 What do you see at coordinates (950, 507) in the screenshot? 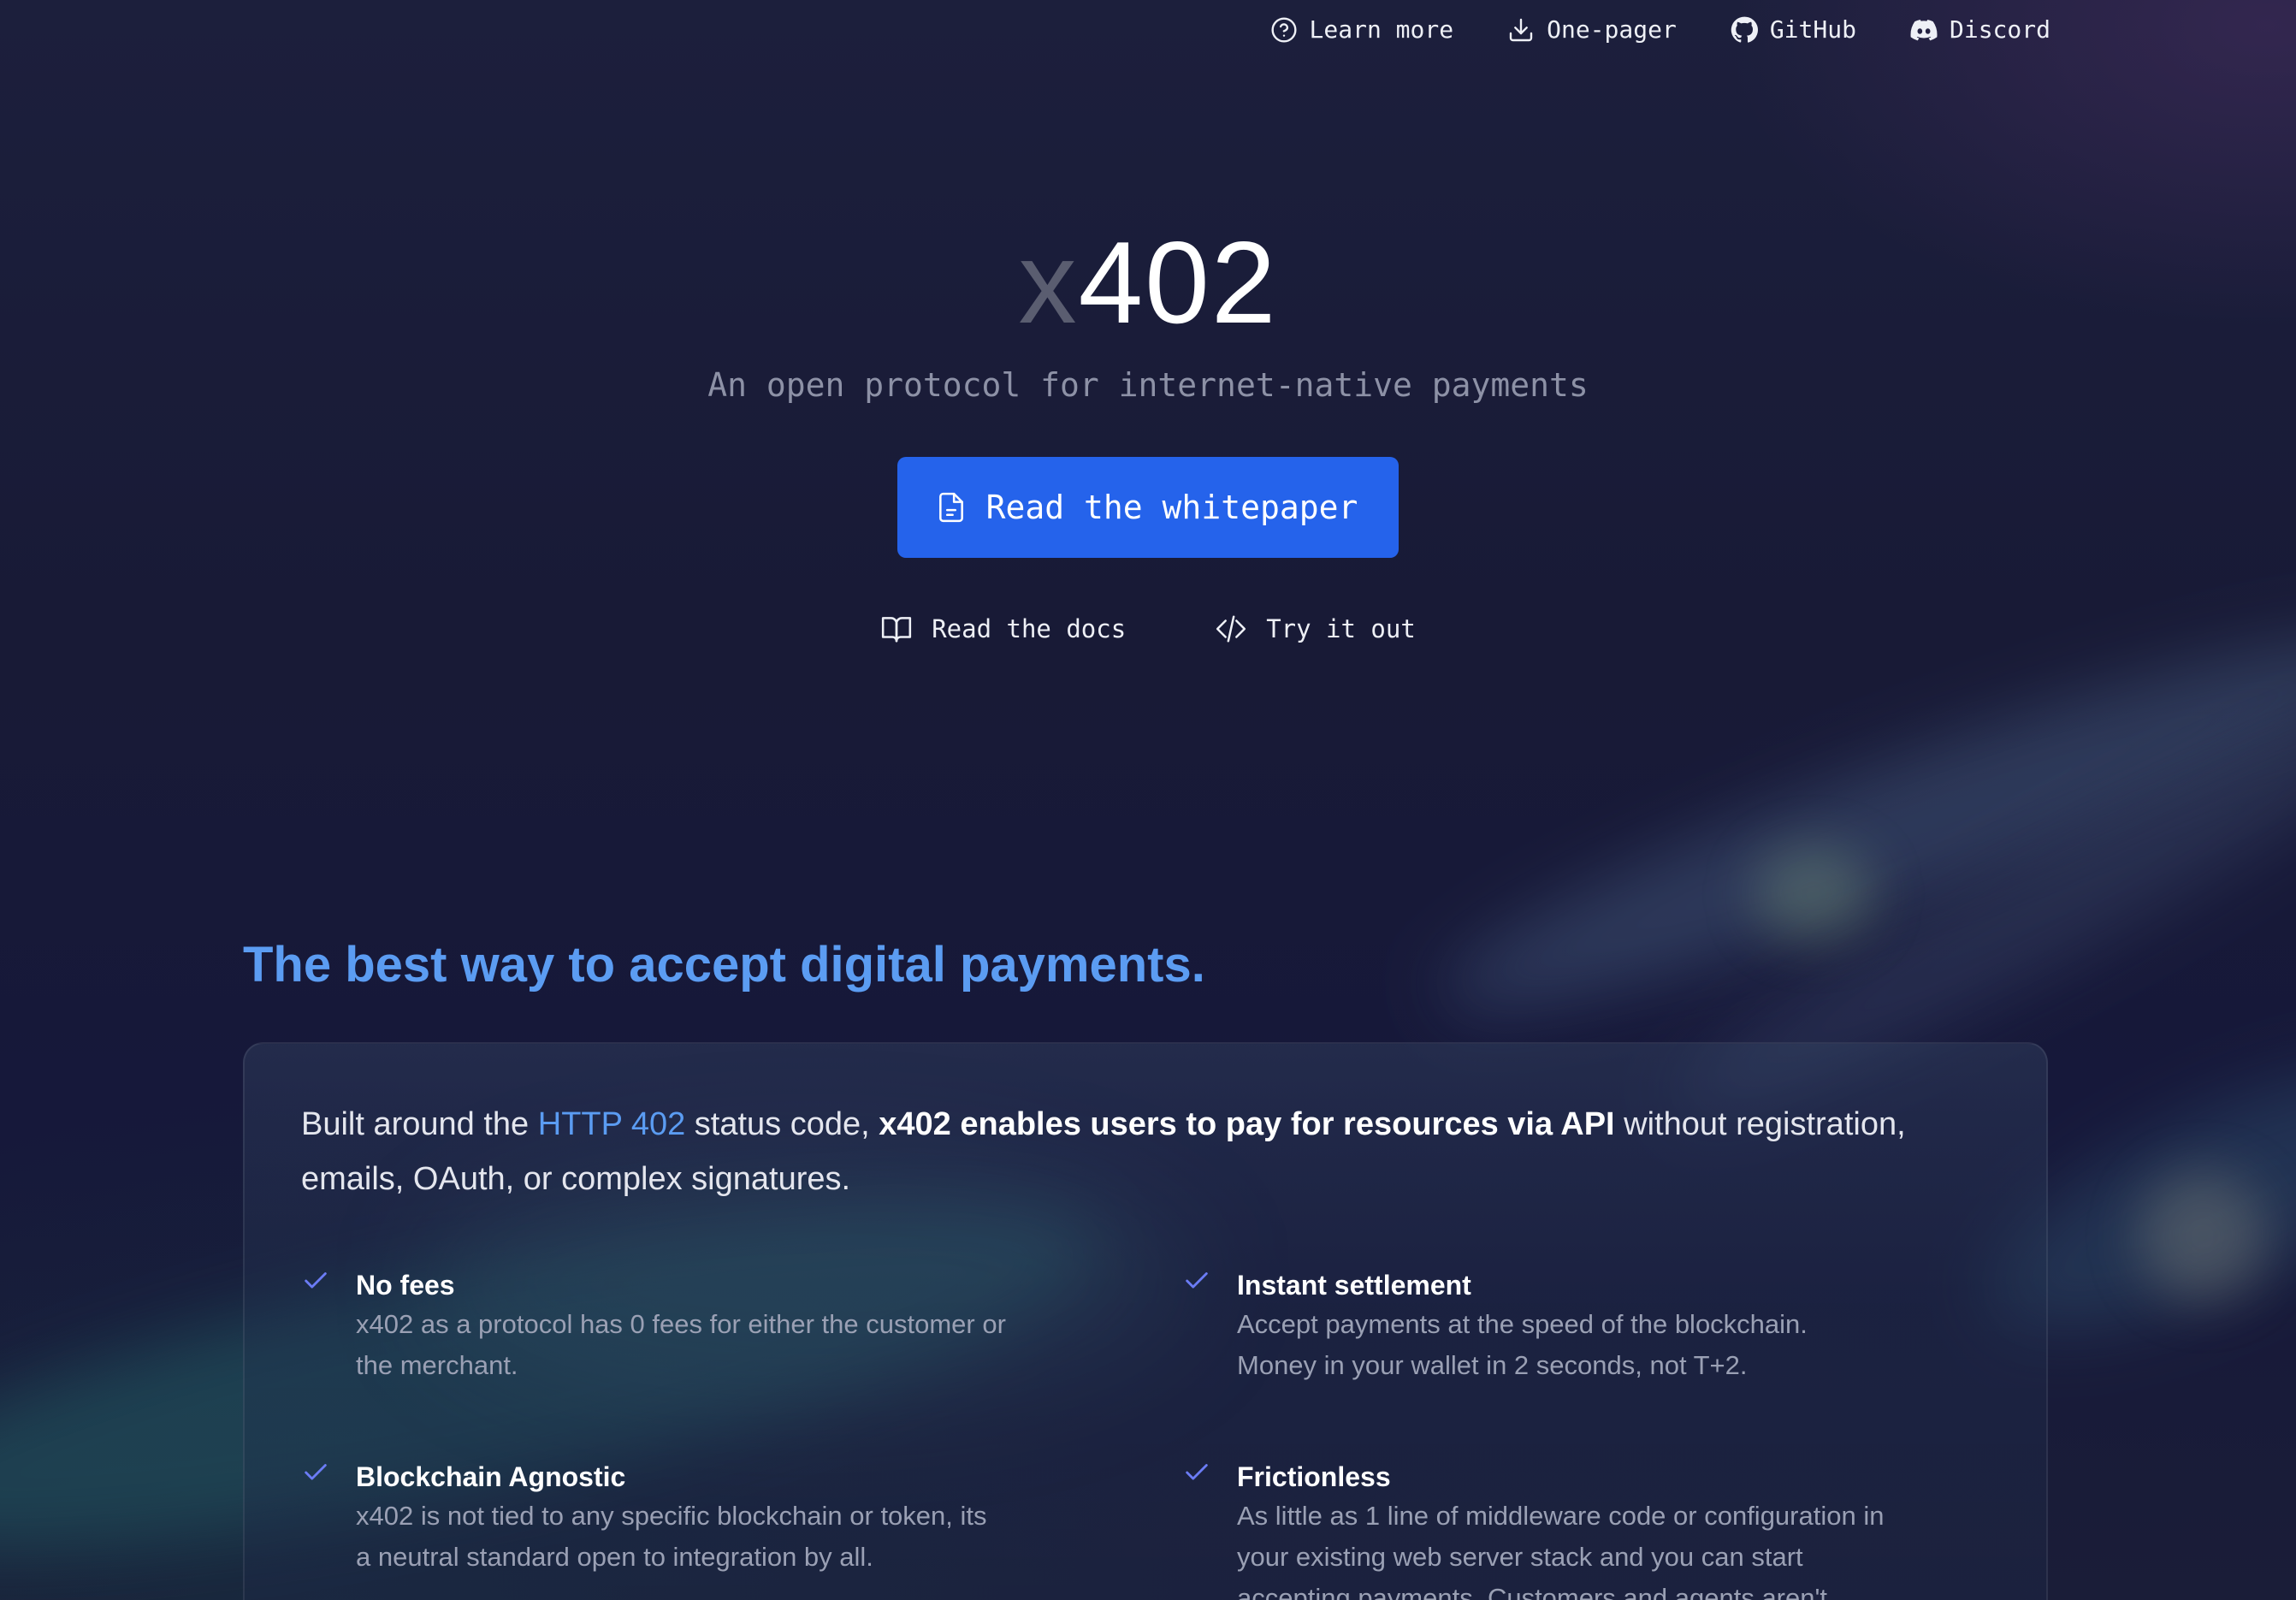
I see `document-icon` at bounding box center [950, 507].